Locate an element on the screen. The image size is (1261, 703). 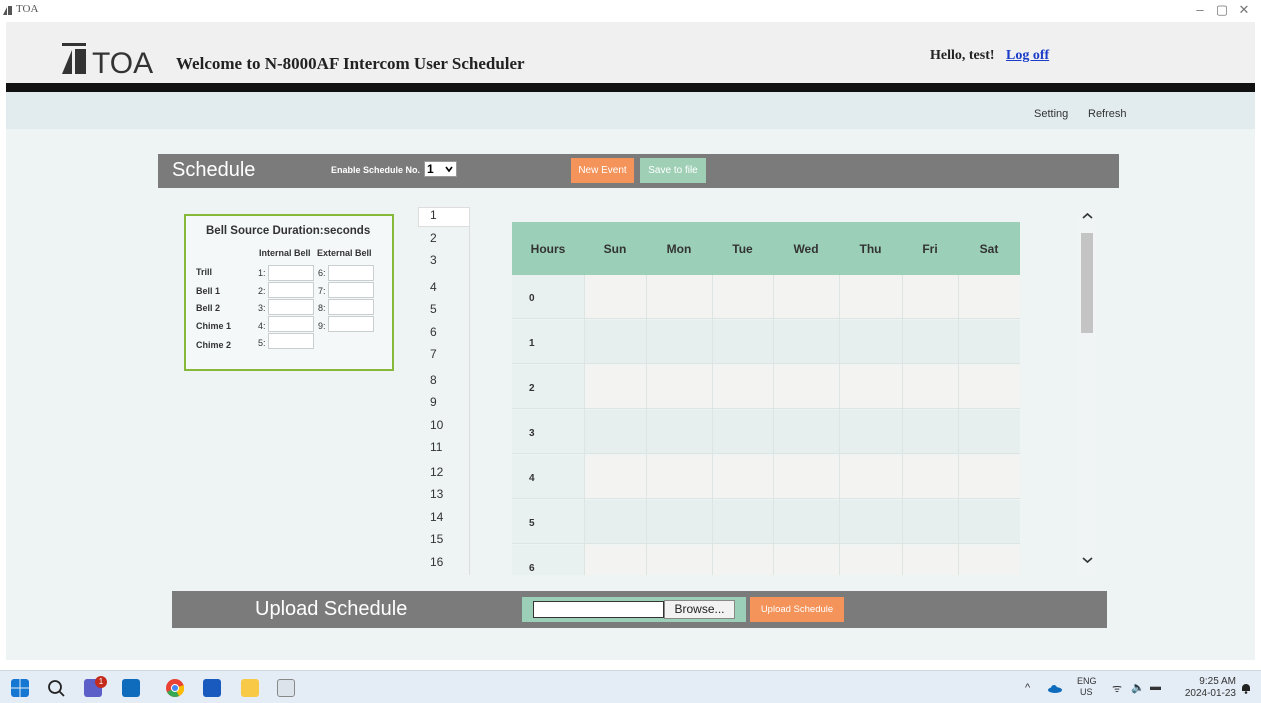
internal-bell-3-input is located at coordinates (291, 307).